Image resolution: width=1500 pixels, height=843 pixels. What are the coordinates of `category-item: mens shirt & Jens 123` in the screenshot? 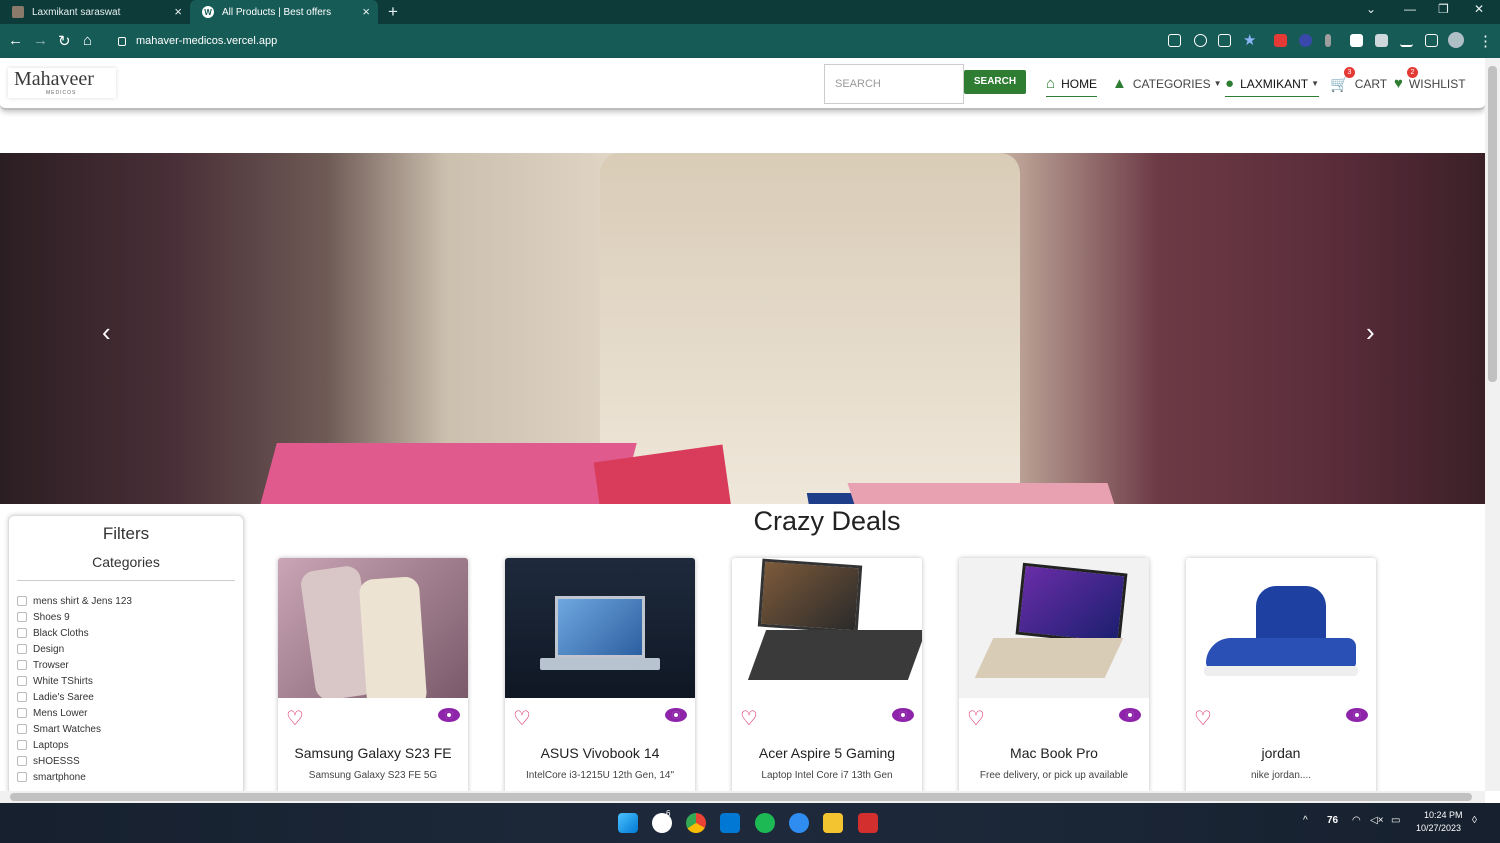 It's located at (130, 601).